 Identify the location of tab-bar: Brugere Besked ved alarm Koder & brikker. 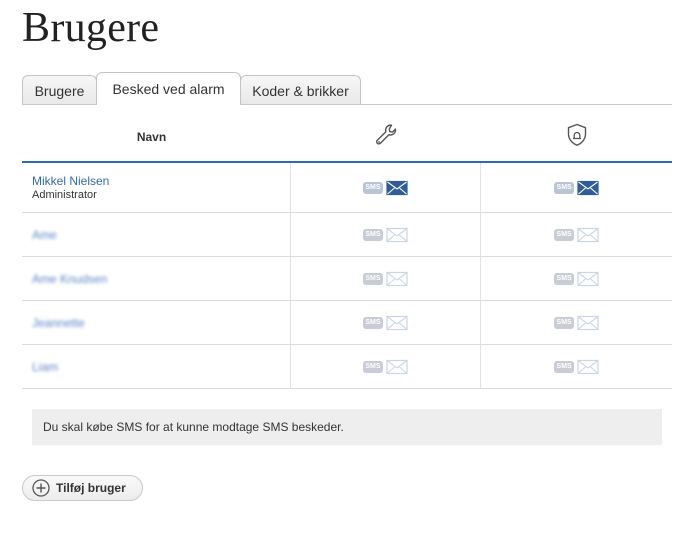
(191, 88).